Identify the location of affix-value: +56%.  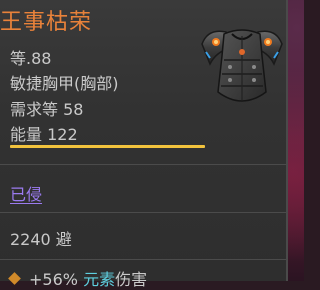
(53, 279).